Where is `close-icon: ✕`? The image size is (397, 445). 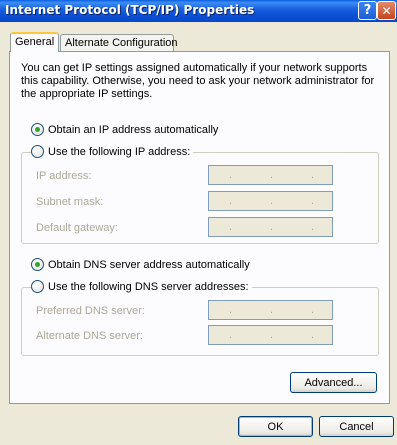 close-icon: ✕ is located at coordinates (386, 10).